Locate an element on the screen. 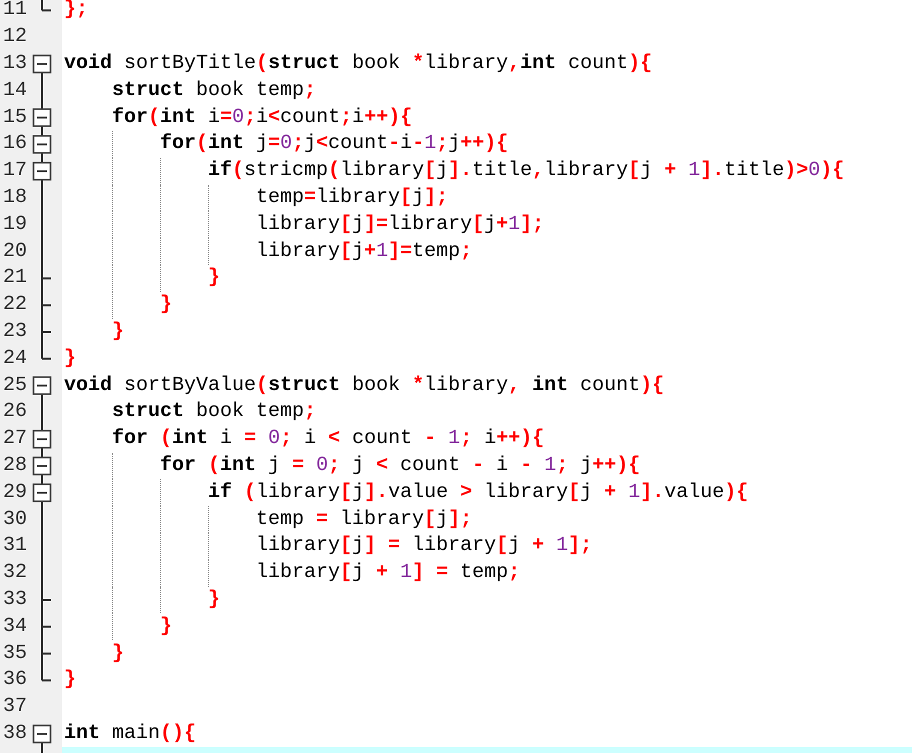  line-number: 21 is located at coordinates (15, 278).